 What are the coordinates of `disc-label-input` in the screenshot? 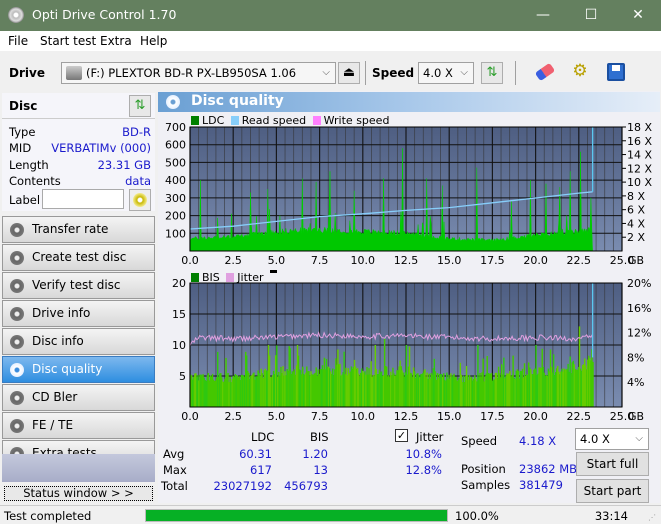 It's located at (83, 199).